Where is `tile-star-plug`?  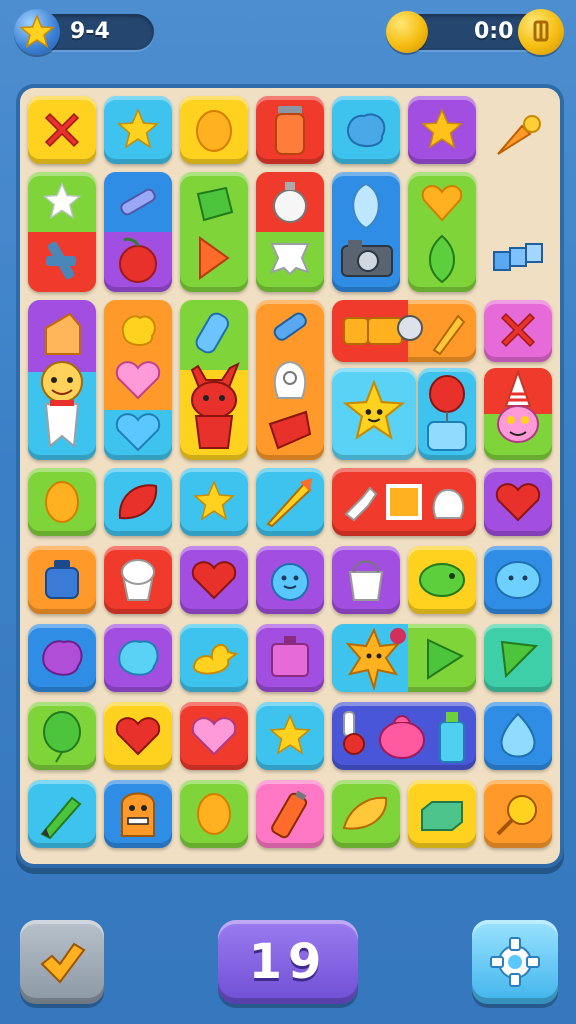
tile-star-plug is located at coordinates (62, 232).